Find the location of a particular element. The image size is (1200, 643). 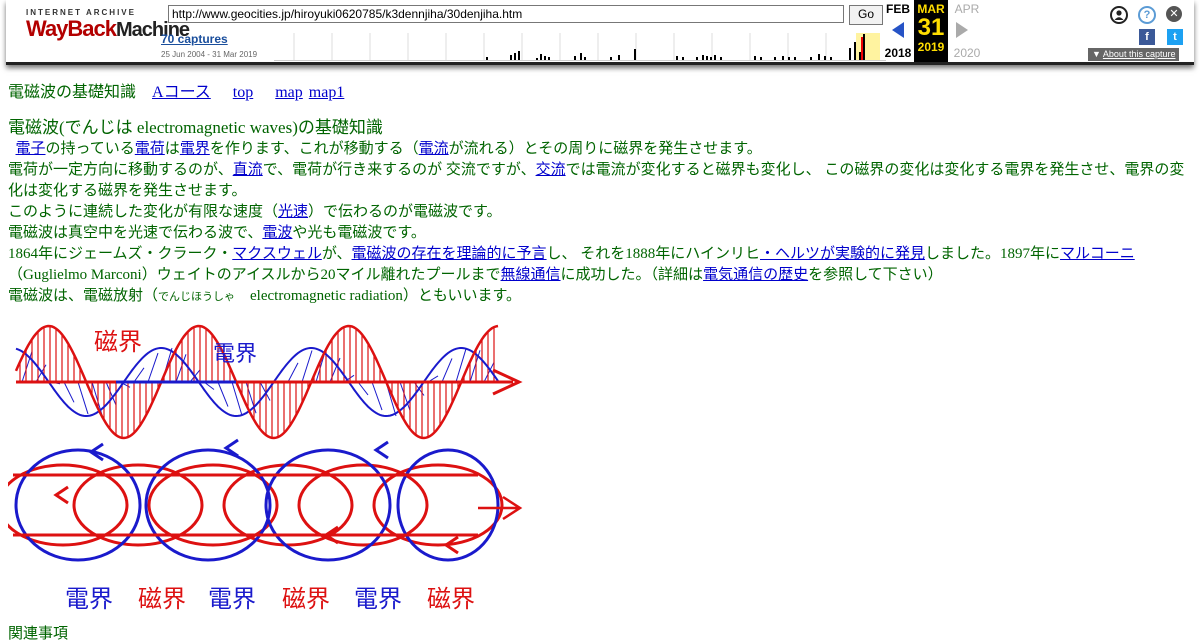

user-icon is located at coordinates (1119, 15).